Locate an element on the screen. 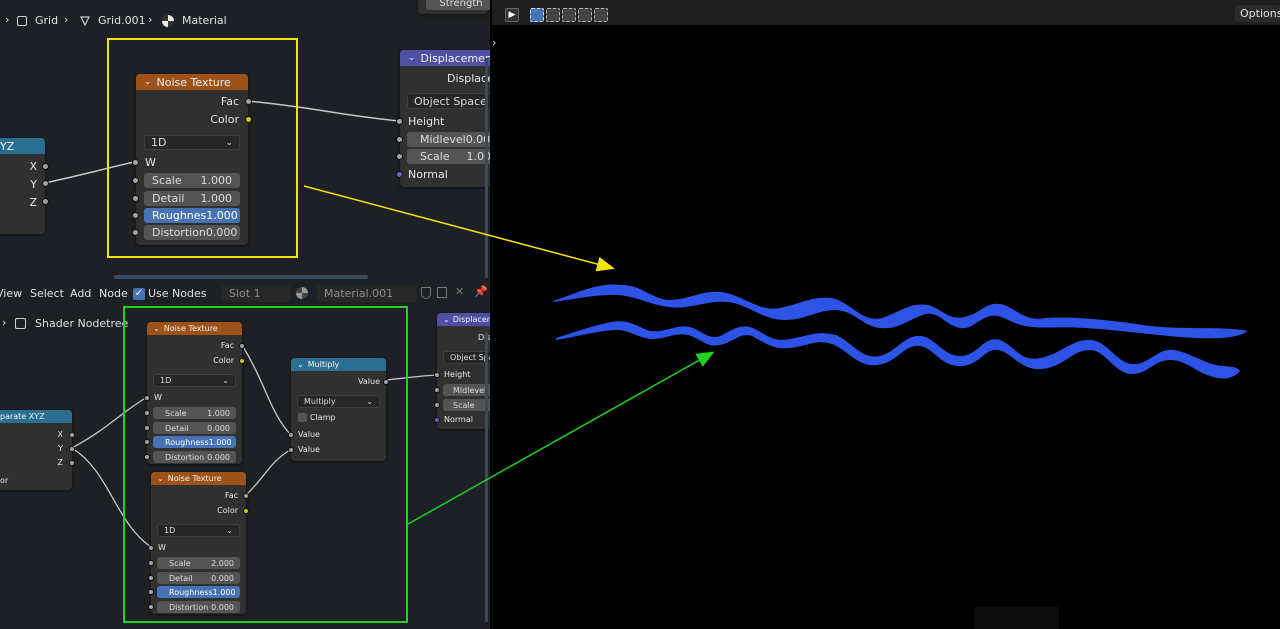  operation-dropdown: Multiply ⌄ is located at coordinates (338, 401).